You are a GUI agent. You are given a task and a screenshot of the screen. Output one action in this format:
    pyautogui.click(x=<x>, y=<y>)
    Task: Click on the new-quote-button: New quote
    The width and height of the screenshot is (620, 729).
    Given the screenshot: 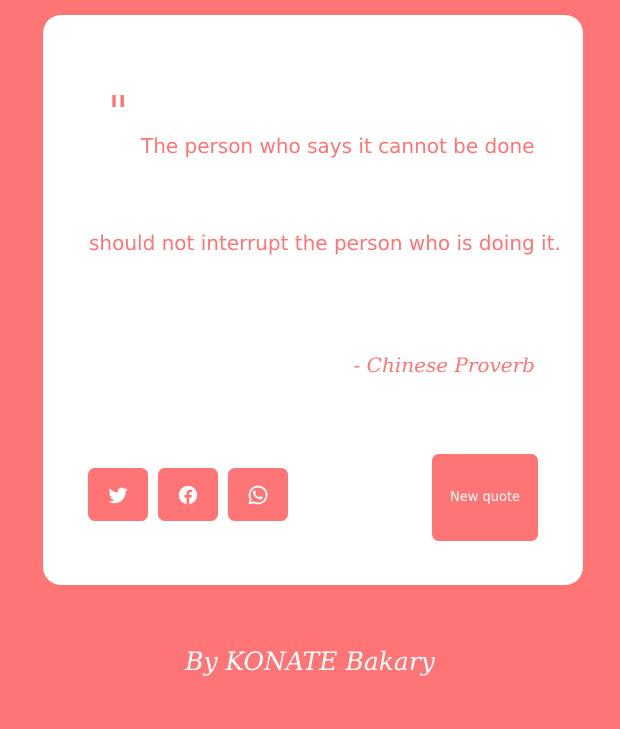 What is the action you would take?
    pyautogui.click(x=485, y=497)
    